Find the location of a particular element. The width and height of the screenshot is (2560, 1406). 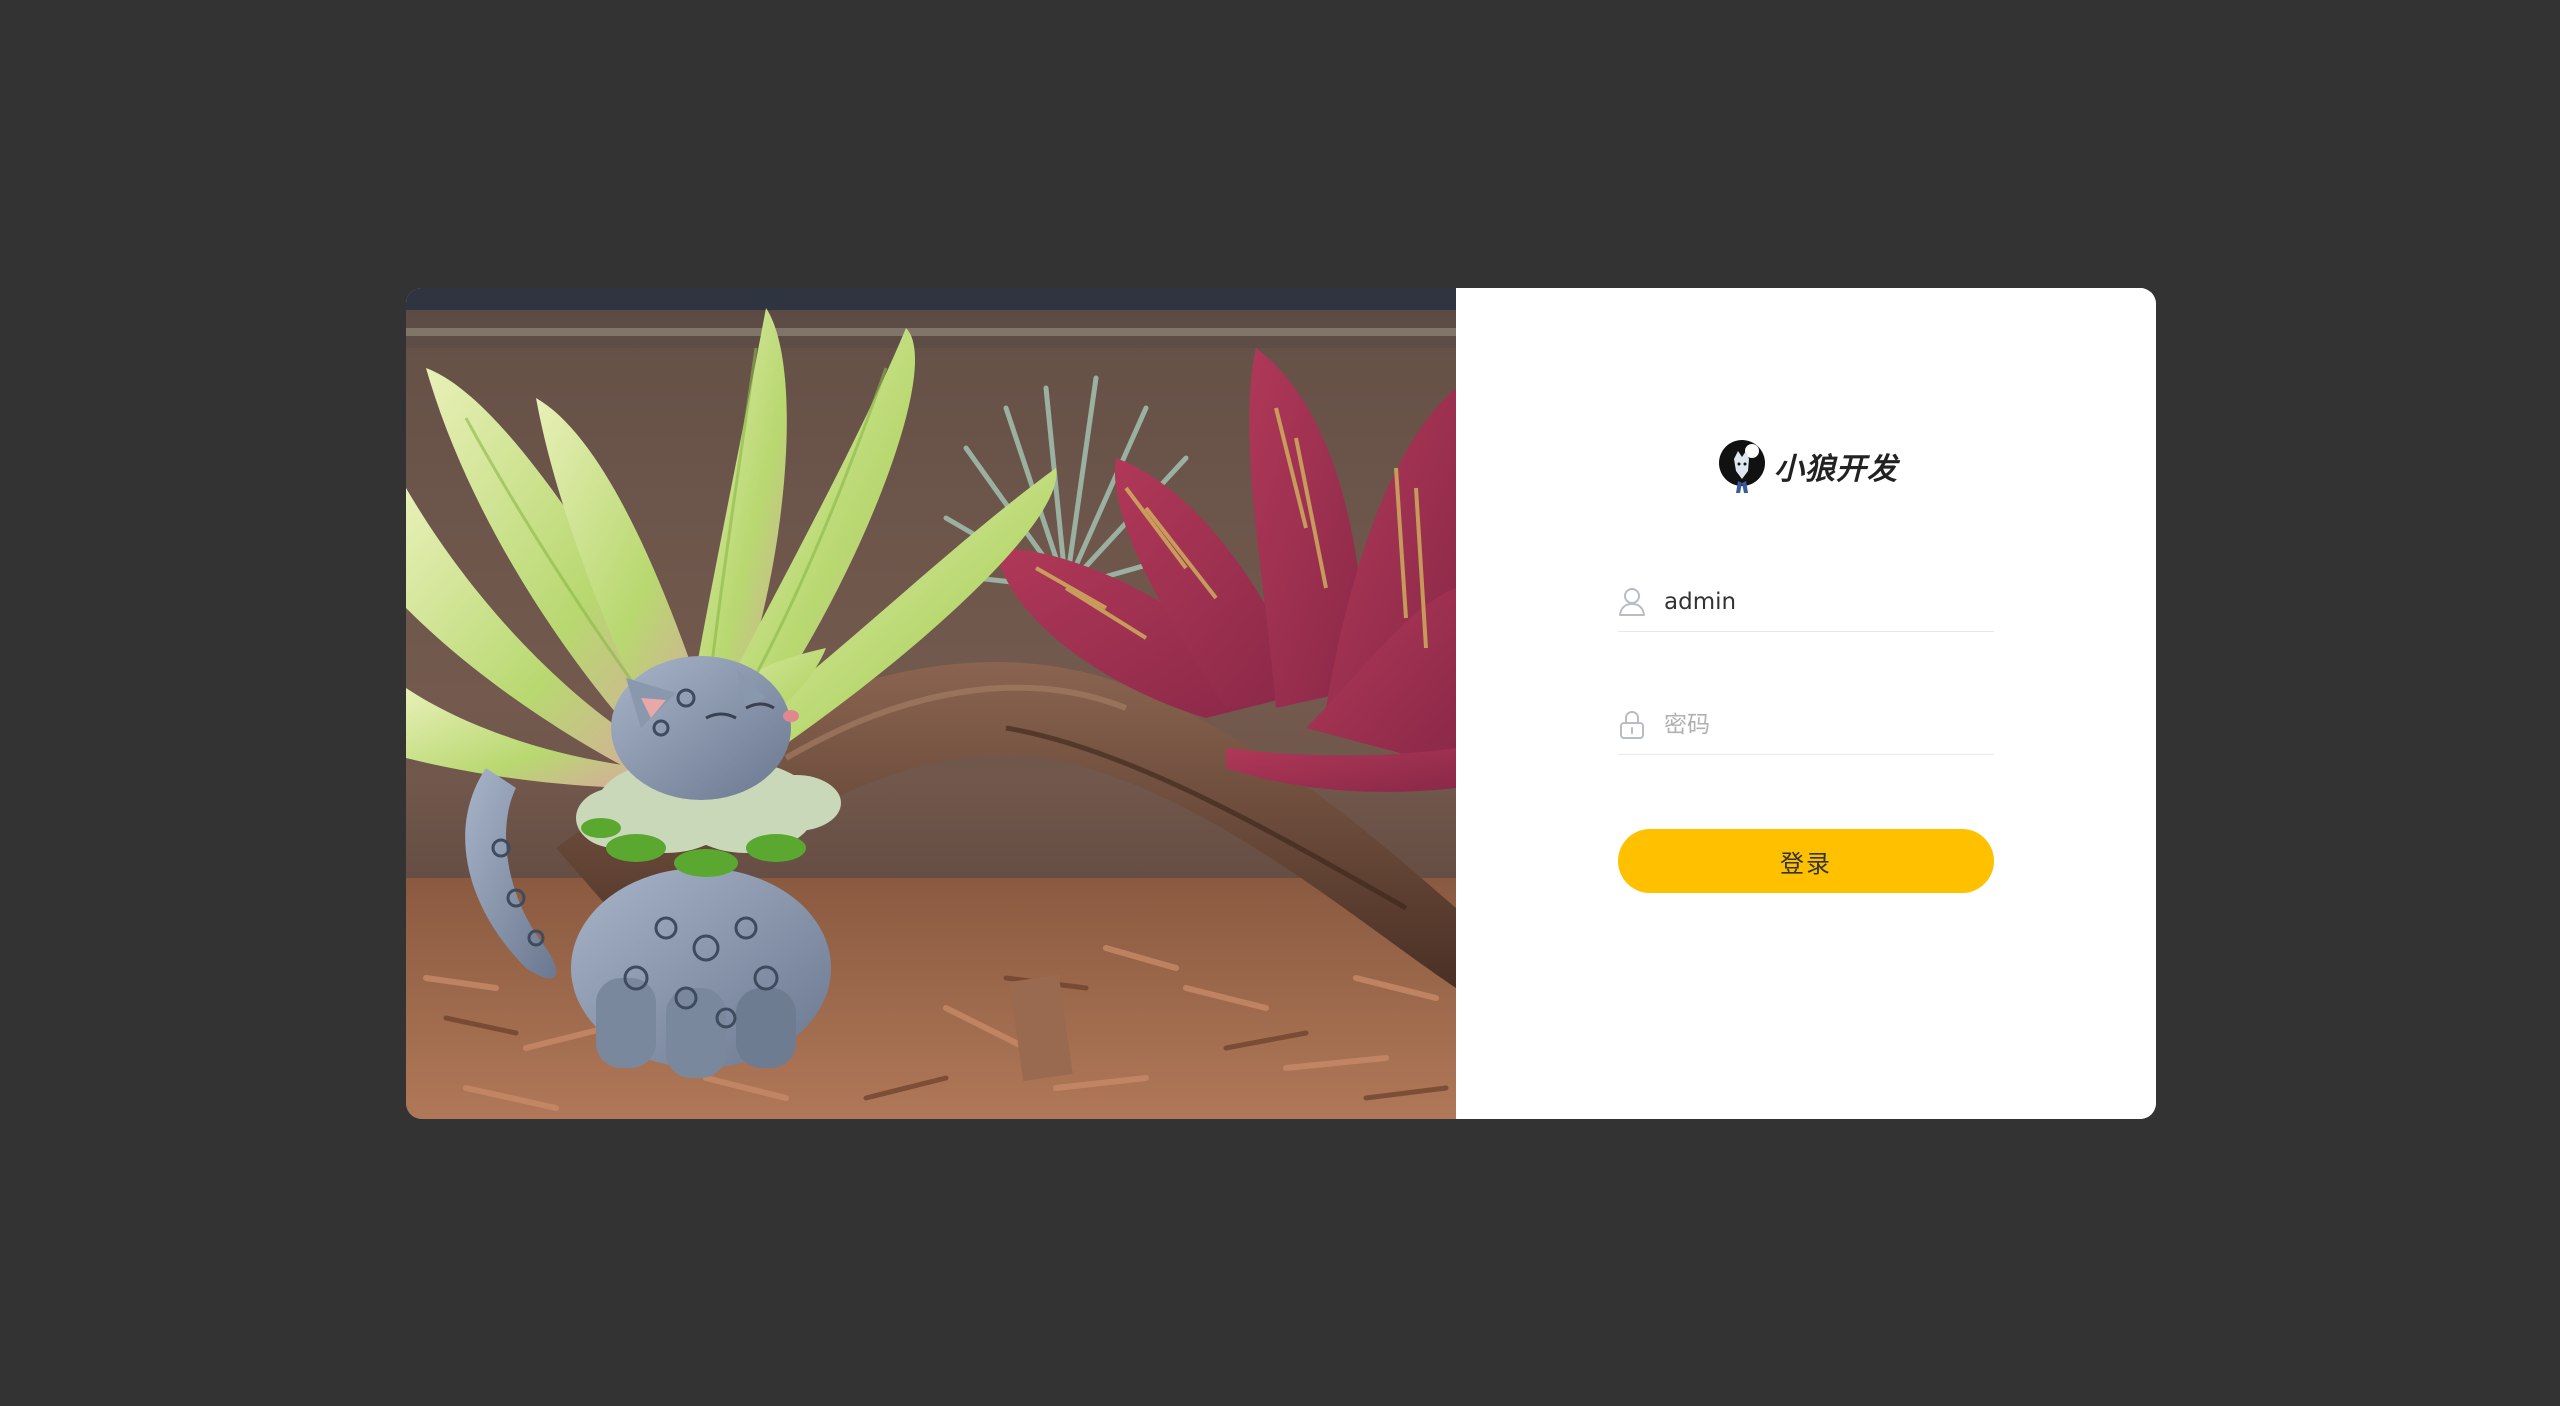

brand-name: 小狼开发 is located at coordinates (1836, 469).